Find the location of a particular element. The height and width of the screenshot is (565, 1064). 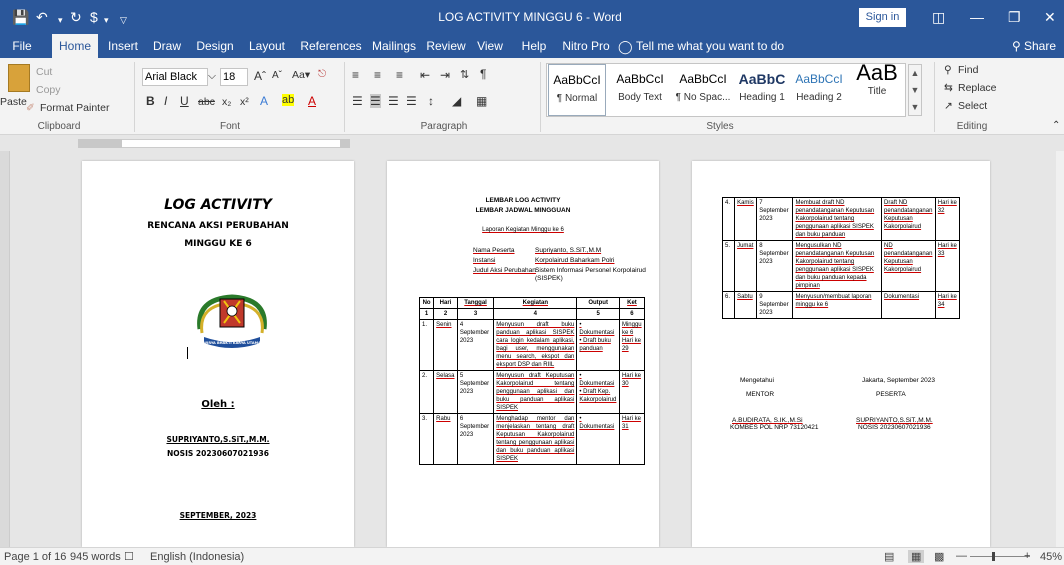

mentor-label-2: MENTOR is located at coordinates (760, 394).